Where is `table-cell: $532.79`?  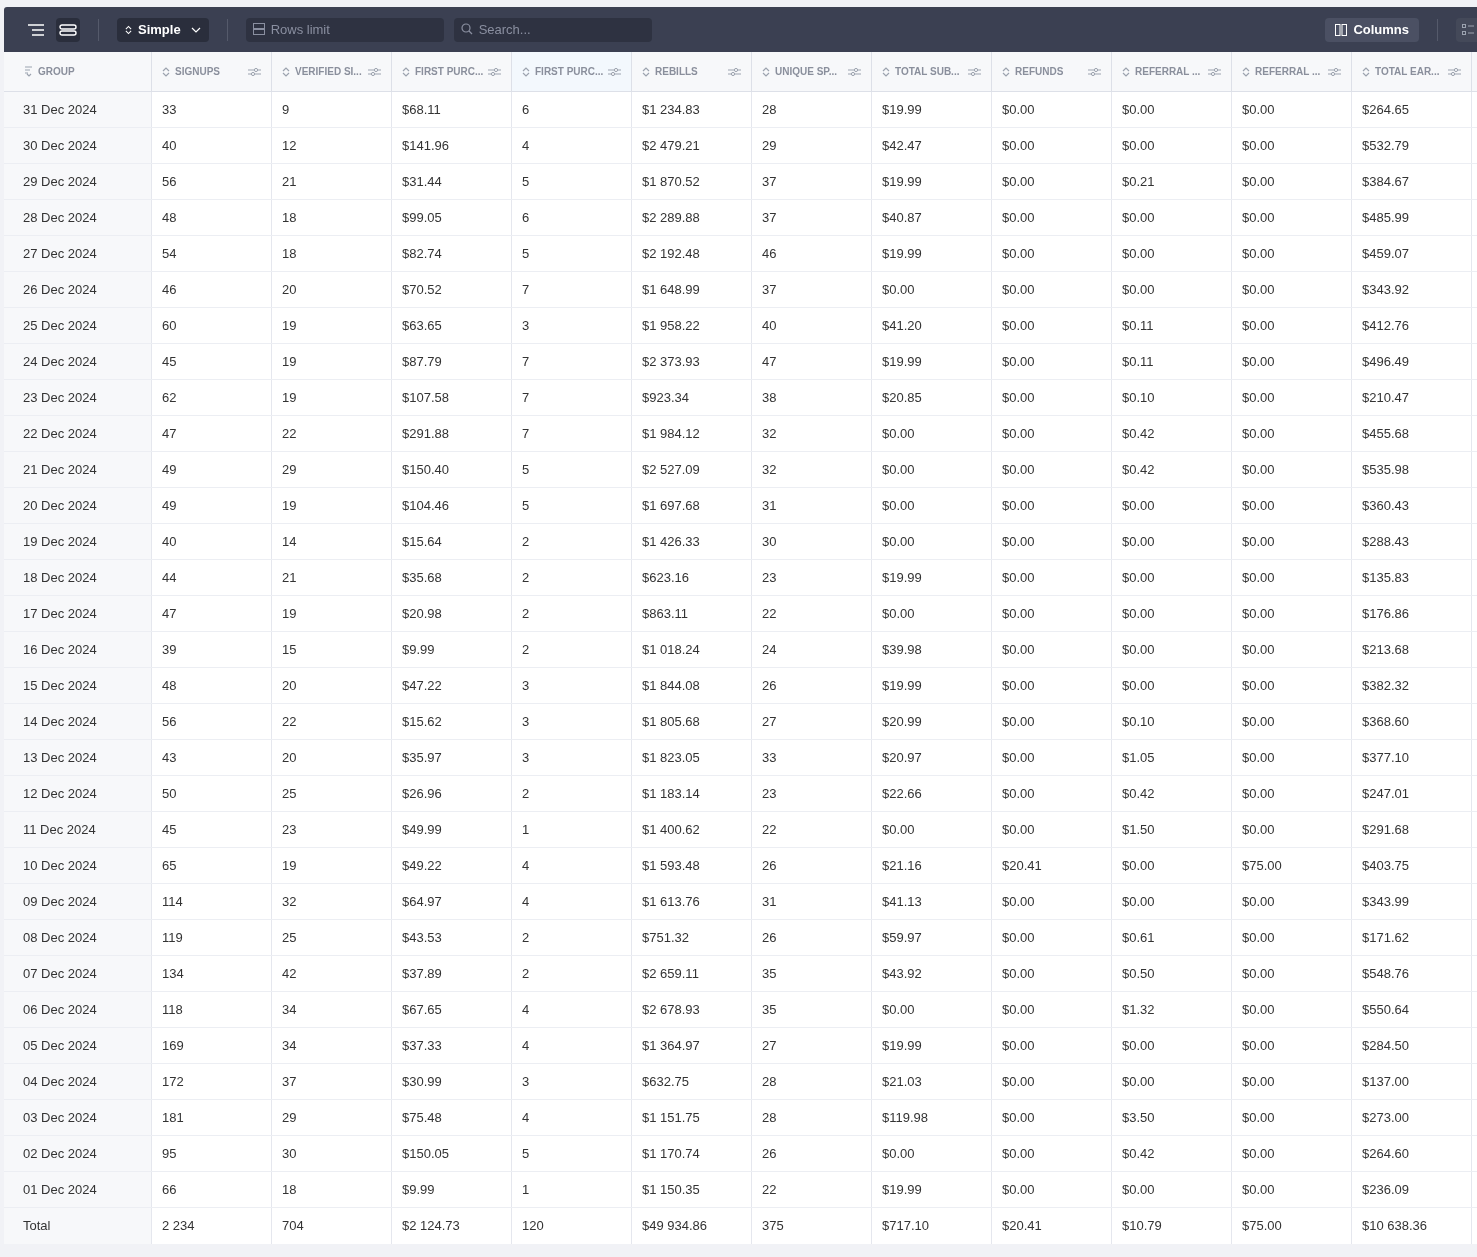
table-cell: $532.79 is located at coordinates (1412, 145).